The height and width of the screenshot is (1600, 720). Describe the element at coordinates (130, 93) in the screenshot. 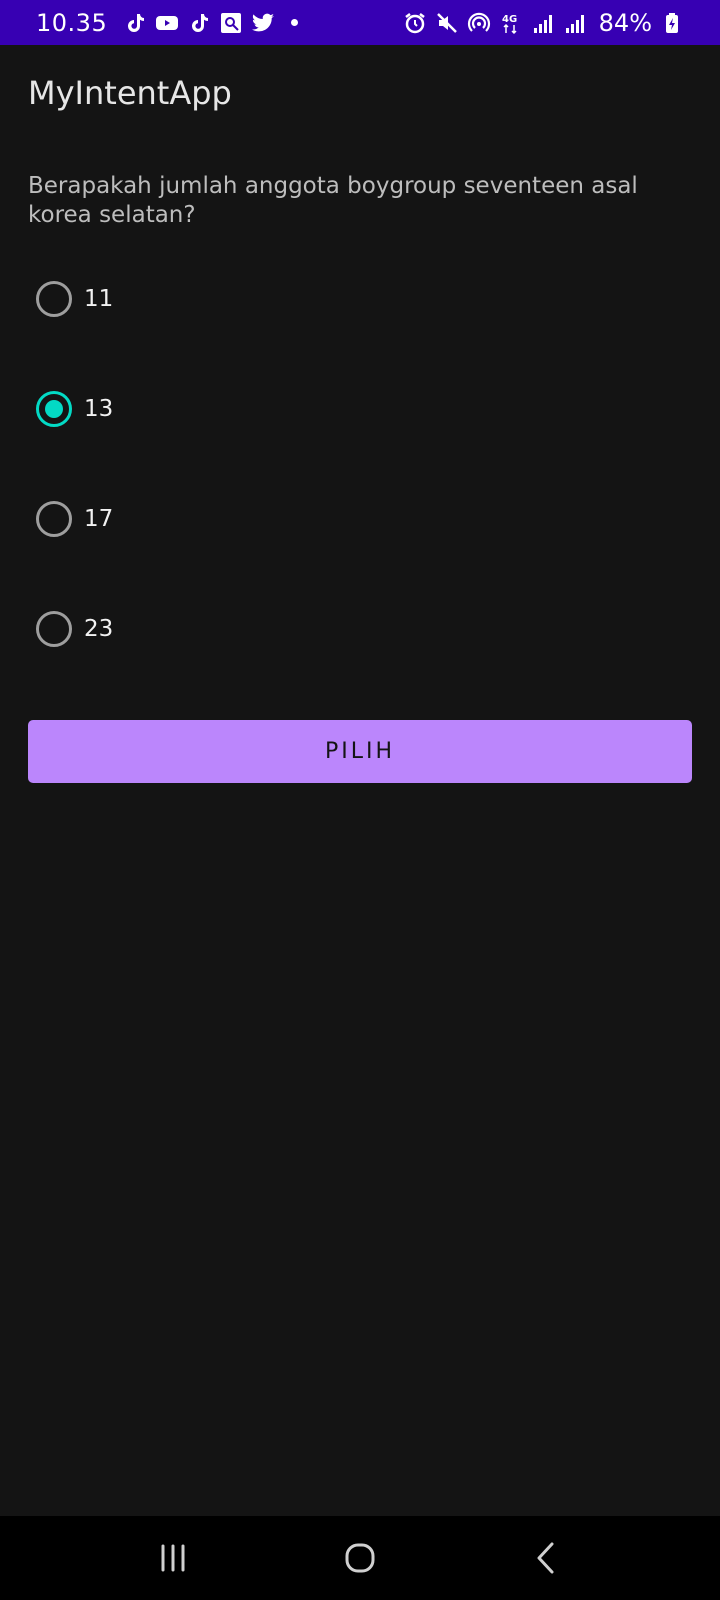

I see `app-title: MyIntentApp` at that location.